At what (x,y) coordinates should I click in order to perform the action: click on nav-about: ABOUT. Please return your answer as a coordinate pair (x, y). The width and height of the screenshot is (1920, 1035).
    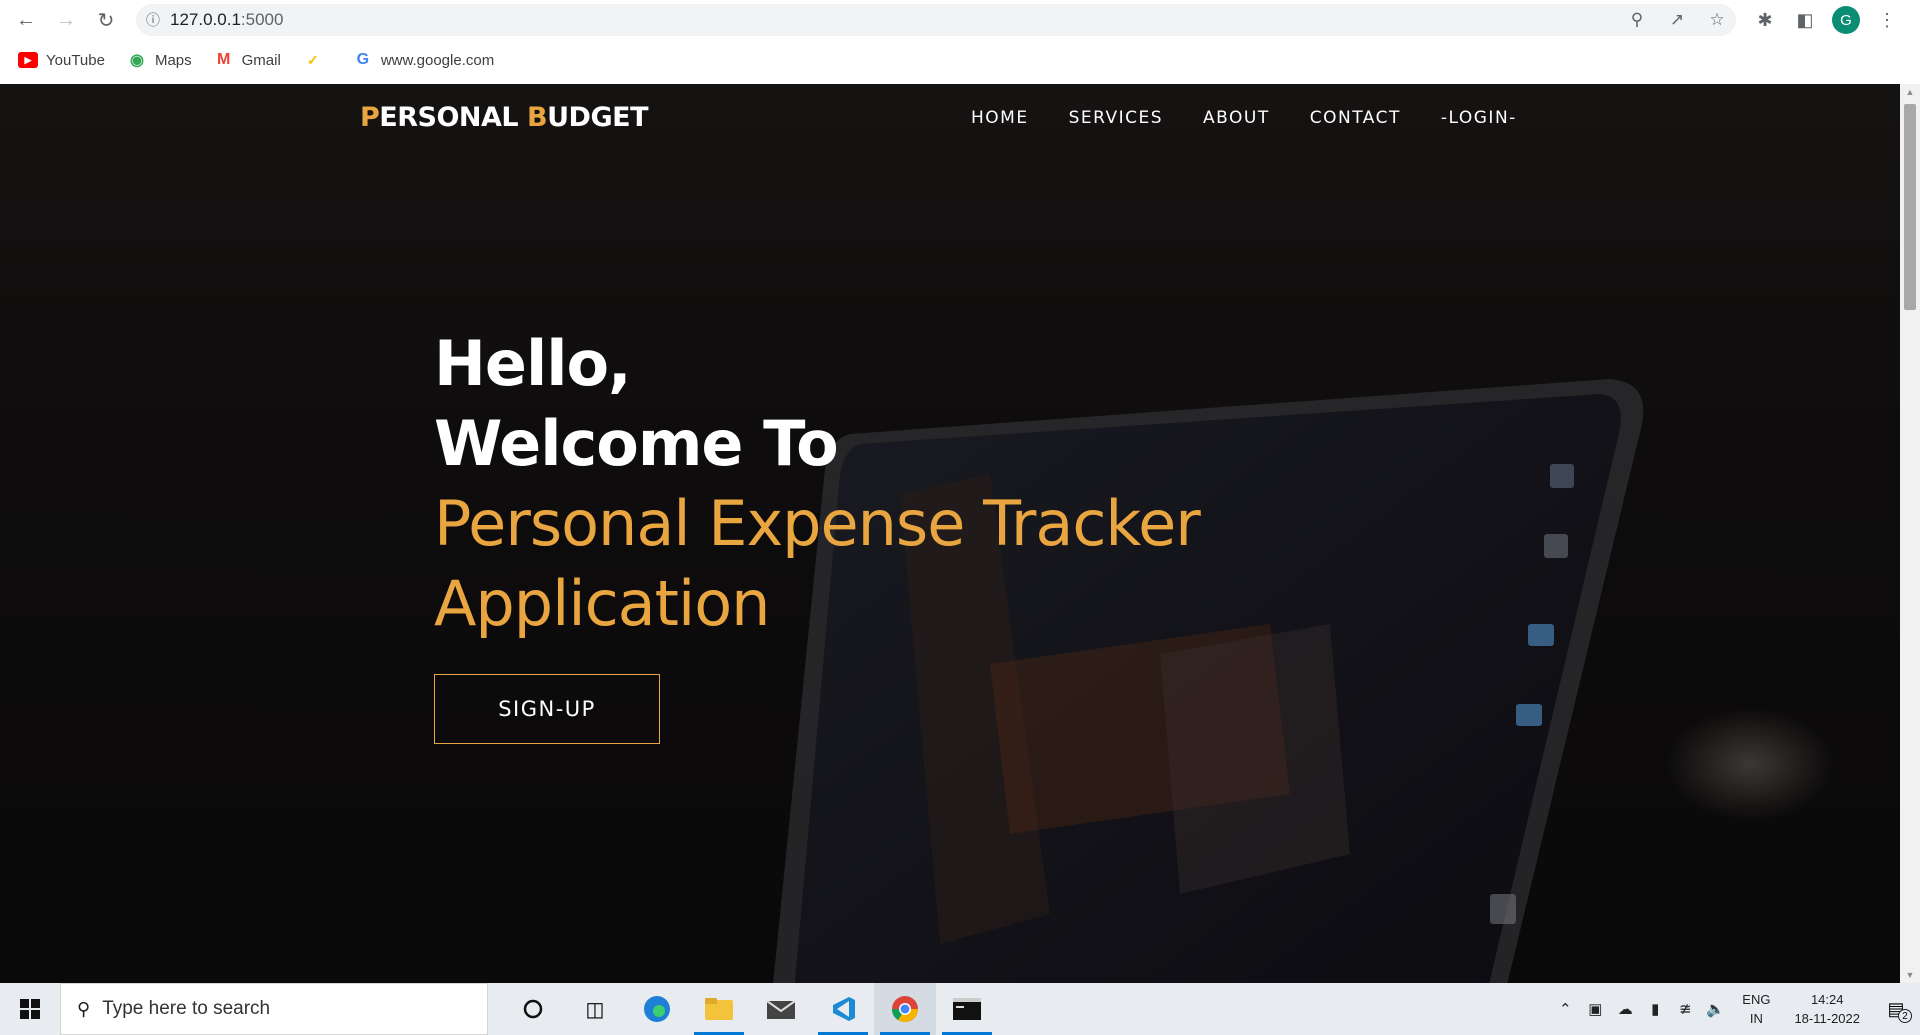
    Looking at the image, I should click on (1236, 118).